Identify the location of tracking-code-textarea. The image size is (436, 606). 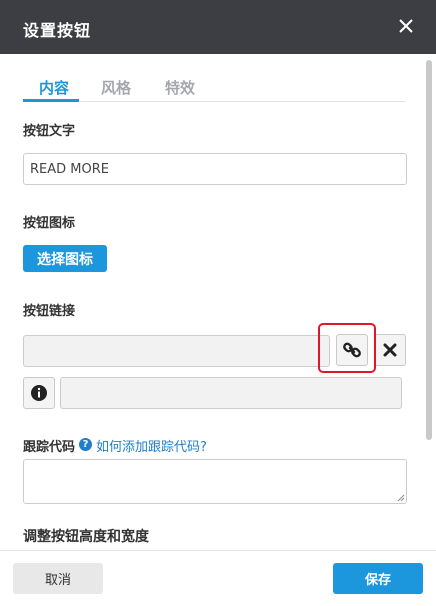
(215, 481).